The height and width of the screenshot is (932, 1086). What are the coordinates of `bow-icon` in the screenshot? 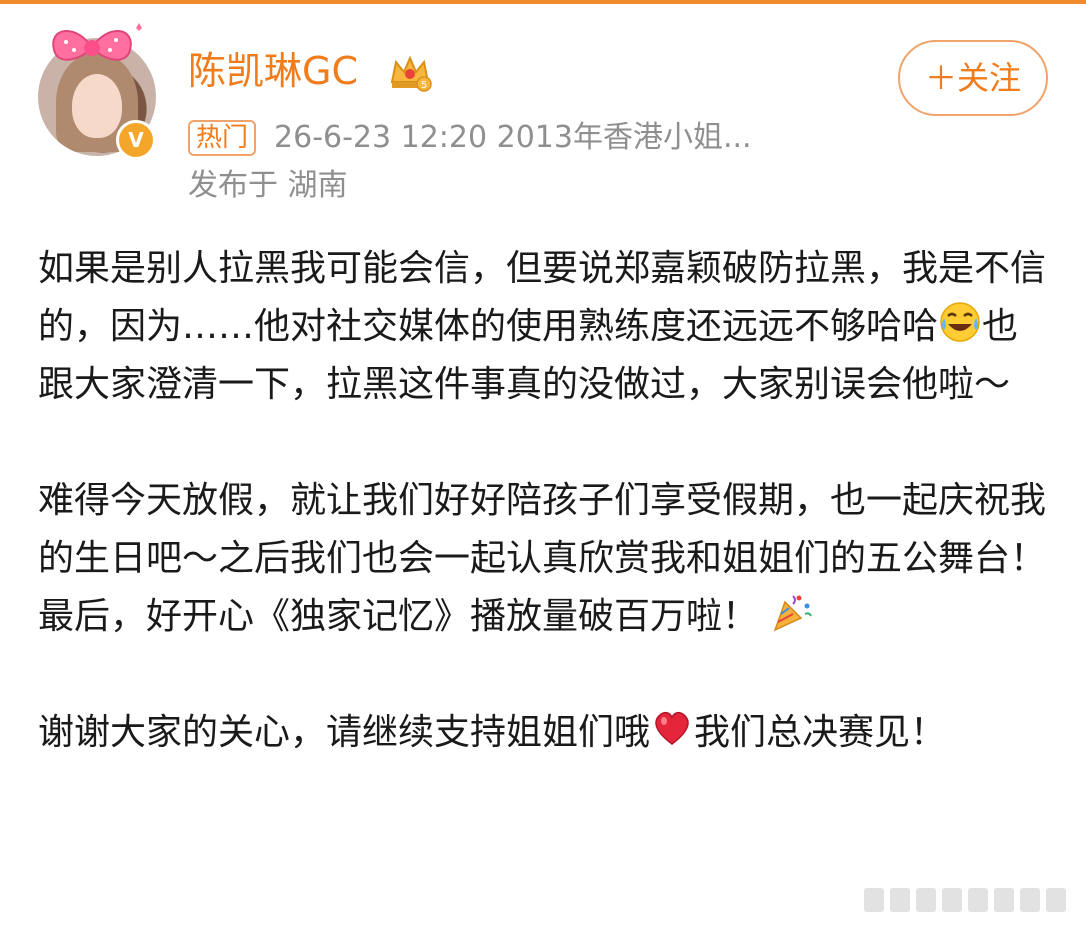 It's located at (97, 42).